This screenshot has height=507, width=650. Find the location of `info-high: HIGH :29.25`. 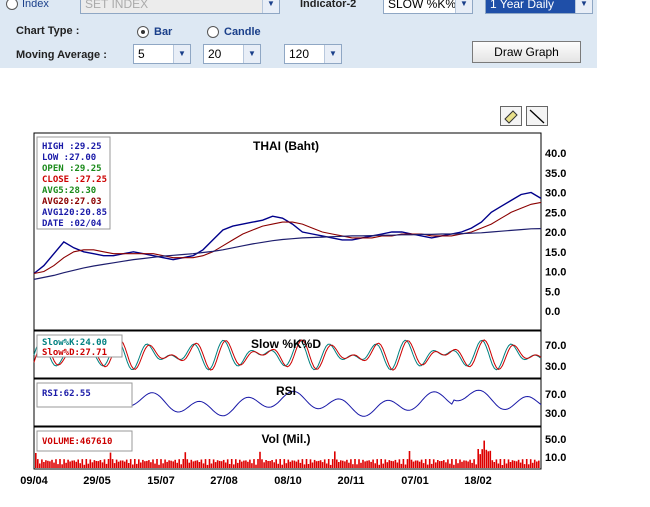

info-high: HIGH :29.25 is located at coordinates (72, 147).